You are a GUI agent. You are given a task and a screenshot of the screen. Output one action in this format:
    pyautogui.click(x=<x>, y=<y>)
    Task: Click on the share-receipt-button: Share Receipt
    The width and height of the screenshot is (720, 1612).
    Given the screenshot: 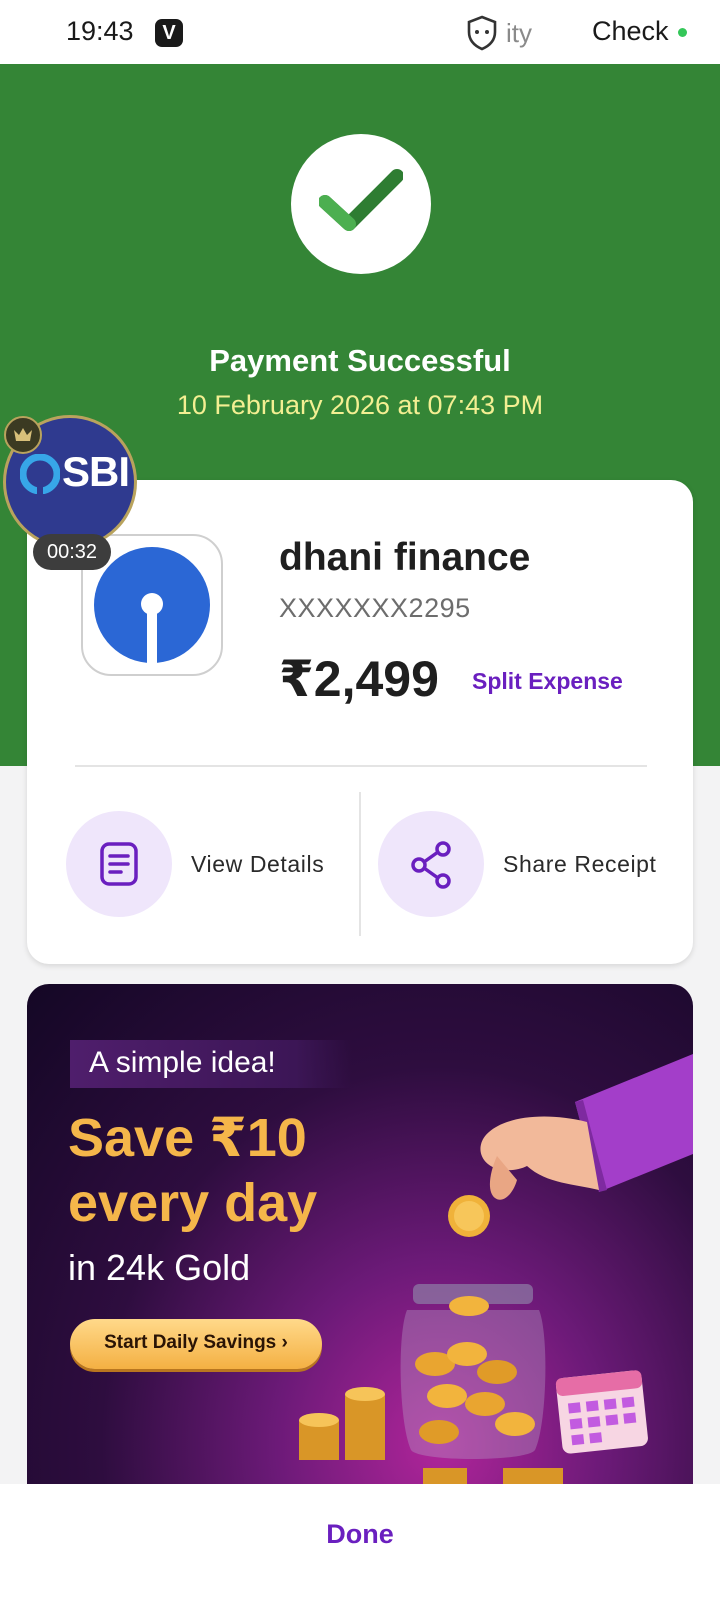 What is the action you would take?
    pyautogui.click(x=528, y=864)
    